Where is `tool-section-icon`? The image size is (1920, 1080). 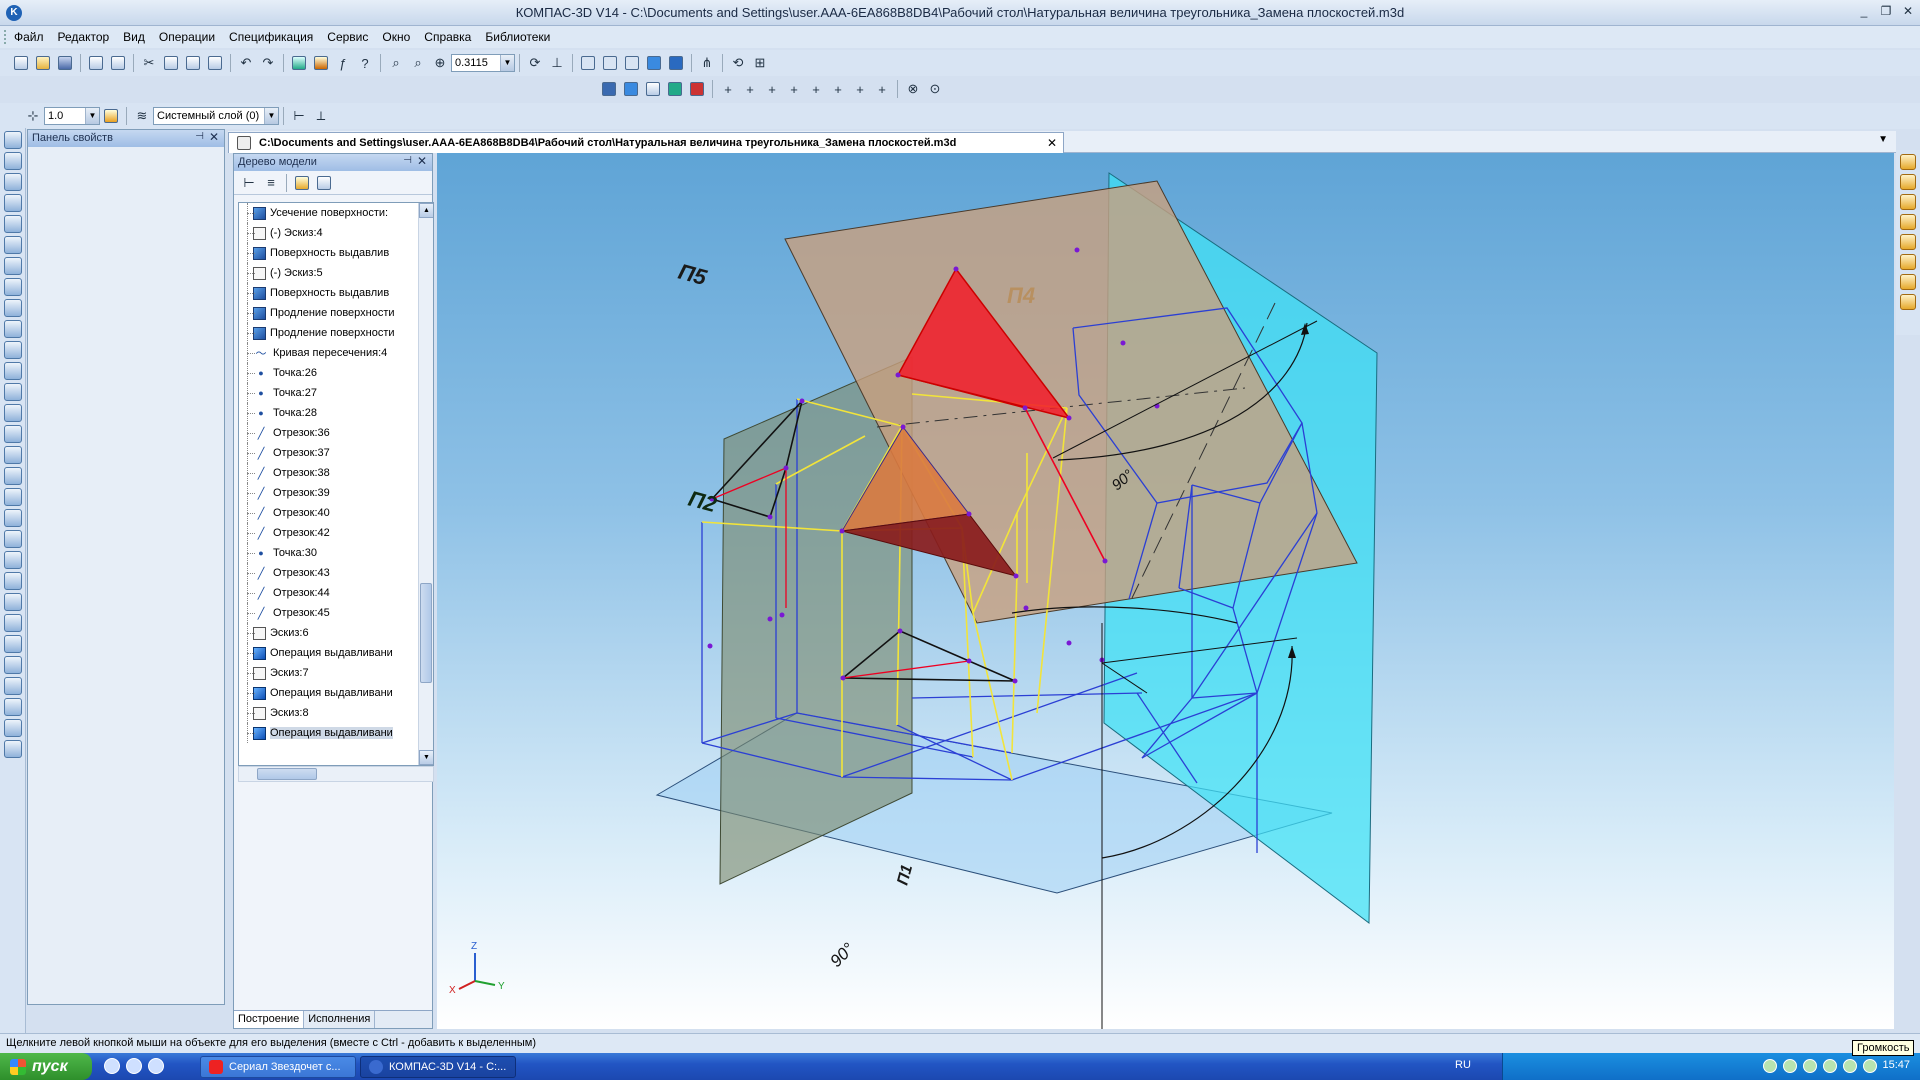 tool-section-icon is located at coordinates (13, 707).